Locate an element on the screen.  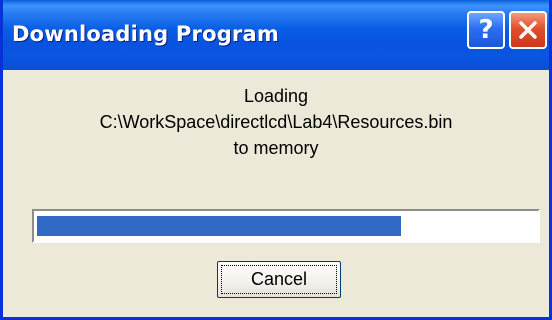
help-button: ? is located at coordinates (486, 30).